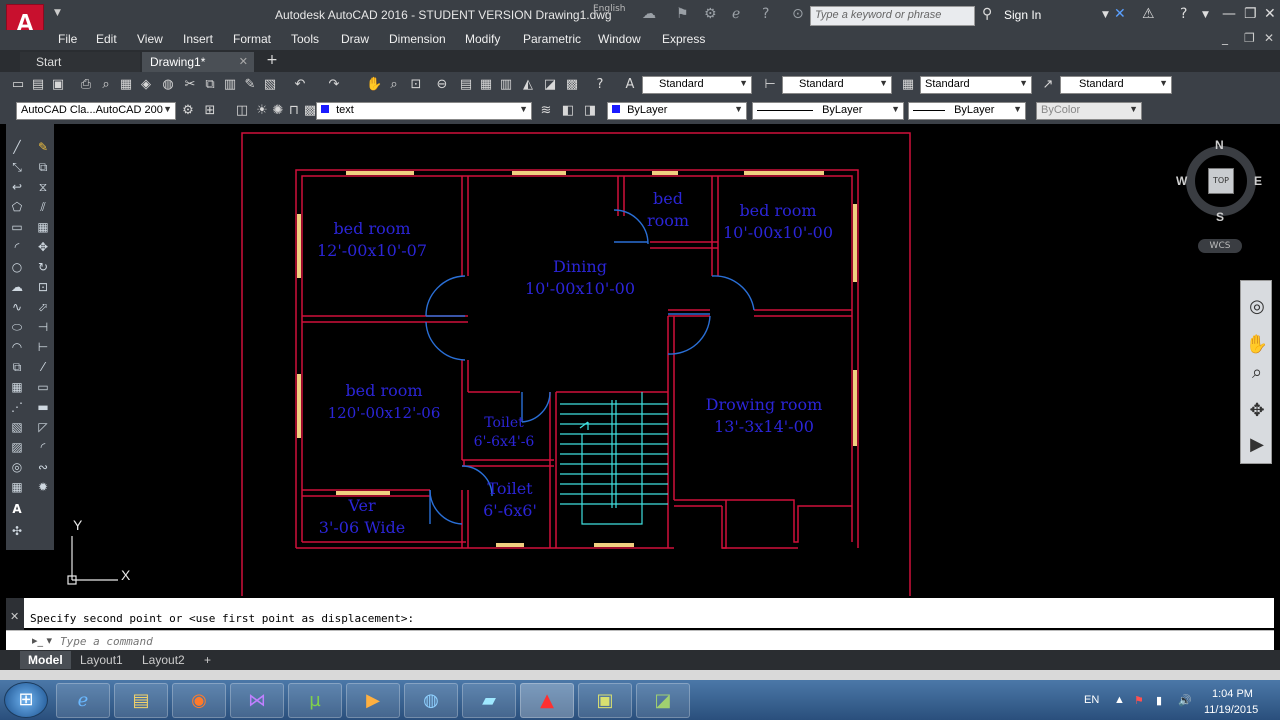 Image resolution: width=1280 pixels, height=720 pixels. I want to click on add-selected-icon: ✣, so click(17, 531).